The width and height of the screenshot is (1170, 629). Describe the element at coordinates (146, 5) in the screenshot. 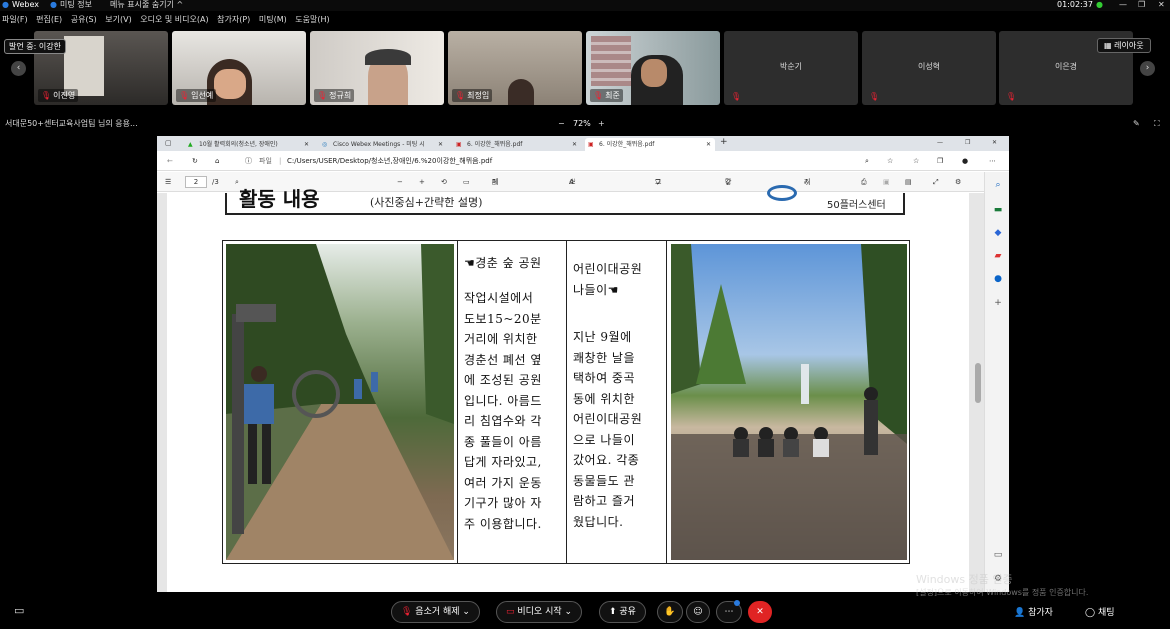

I see `hide-menu-button: 메뉴 표시줄 숨기기 ^` at that location.